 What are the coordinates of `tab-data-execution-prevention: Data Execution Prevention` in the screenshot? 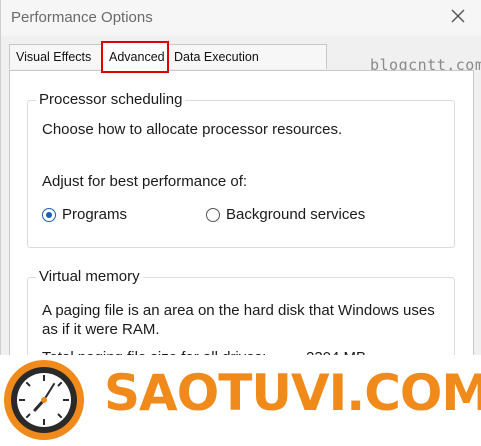 It's located at (247, 66).